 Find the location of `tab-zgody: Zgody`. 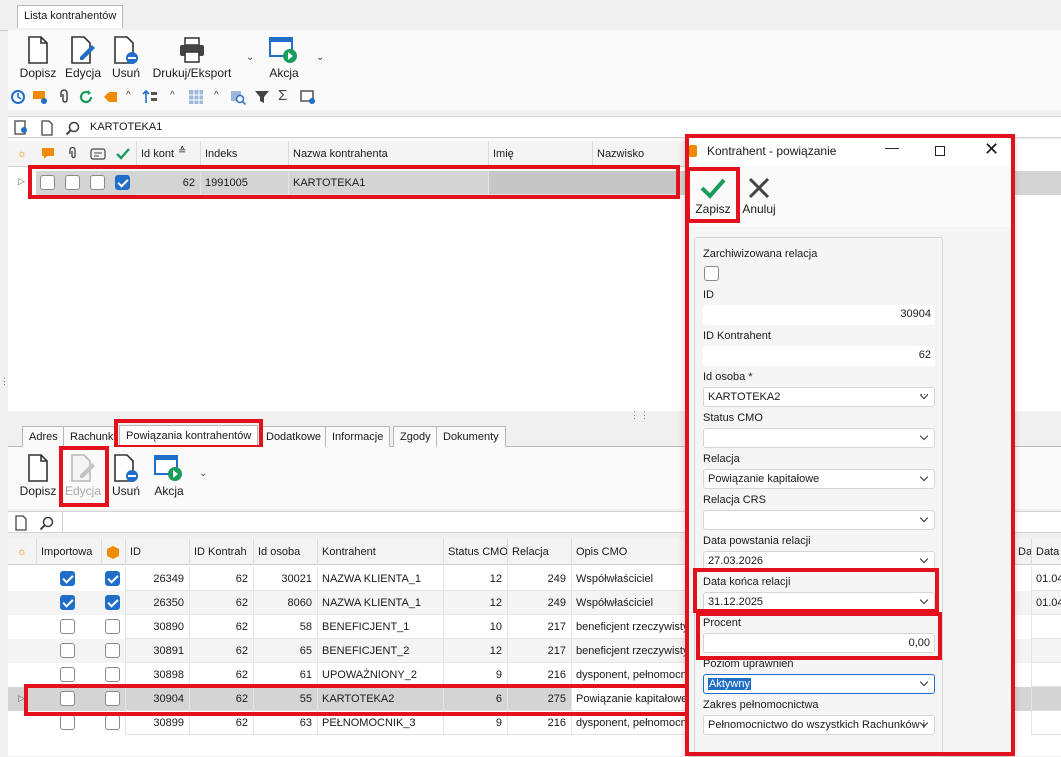

tab-zgody: Zgody is located at coordinates (415, 437).